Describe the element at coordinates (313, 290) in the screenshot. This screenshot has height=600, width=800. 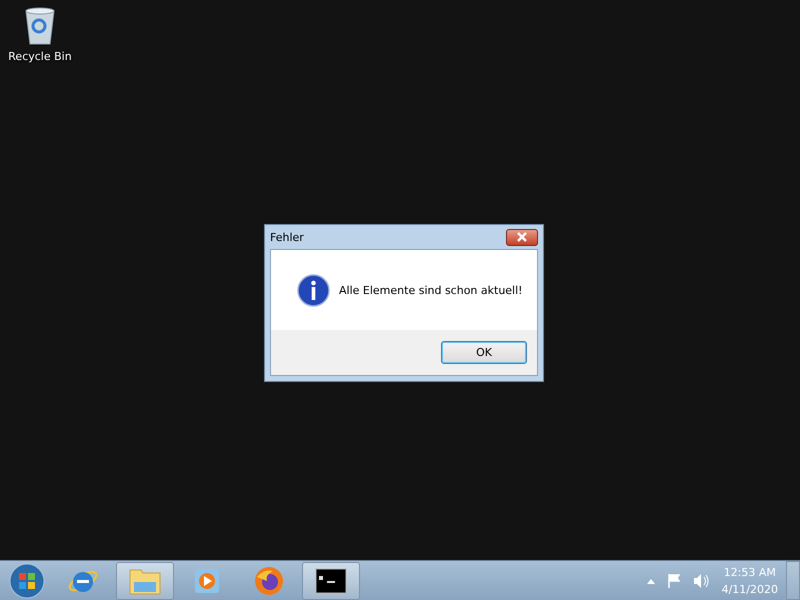
I see `info-icon` at that location.